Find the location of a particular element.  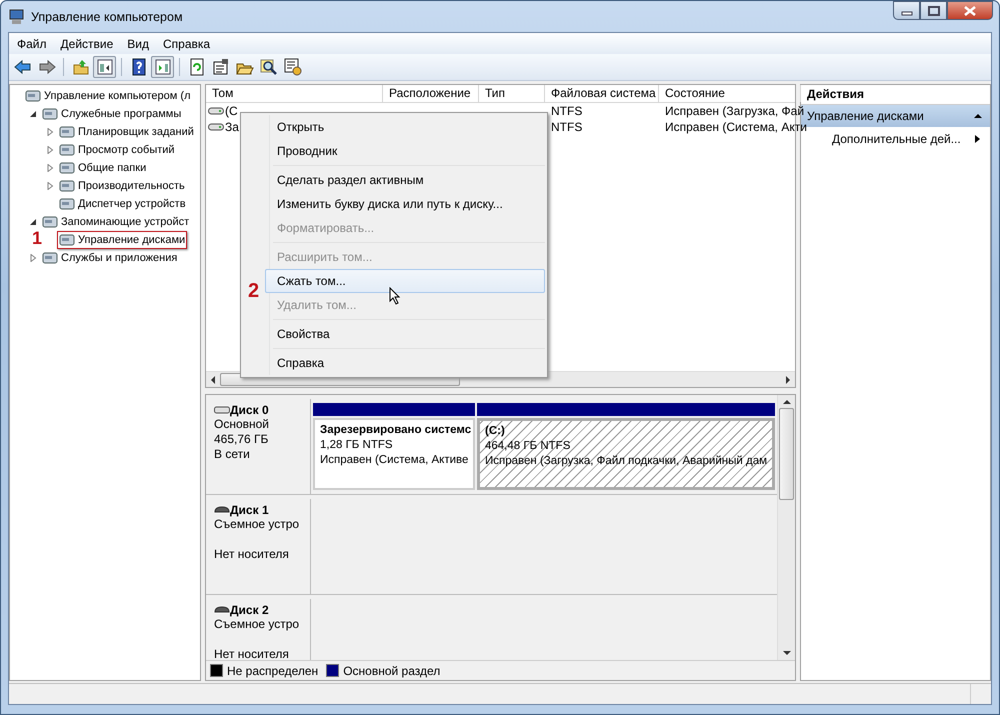

menu-item: Свойства is located at coordinates (394, 334).